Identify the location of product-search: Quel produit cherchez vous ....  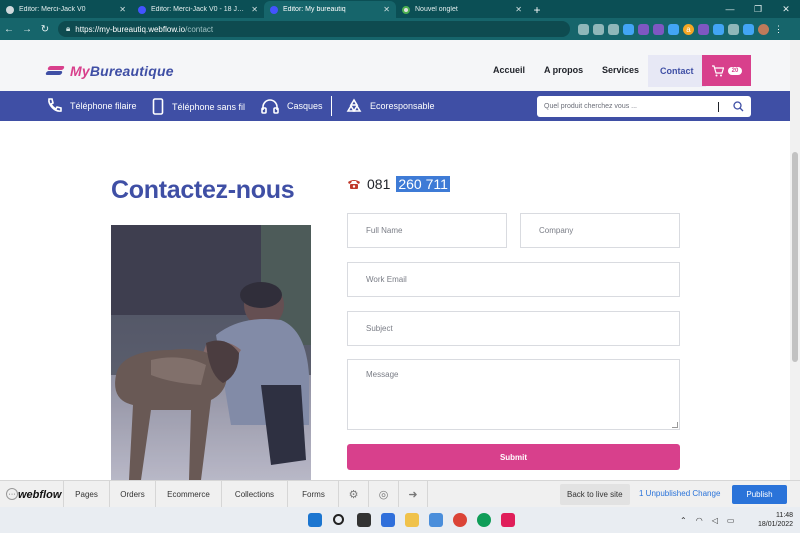
(644, 106).